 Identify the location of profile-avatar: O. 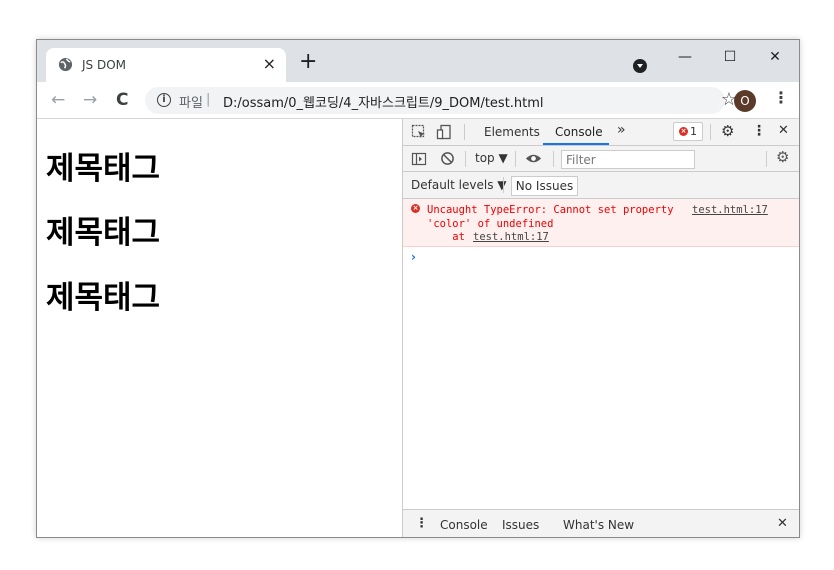
(745, 101).